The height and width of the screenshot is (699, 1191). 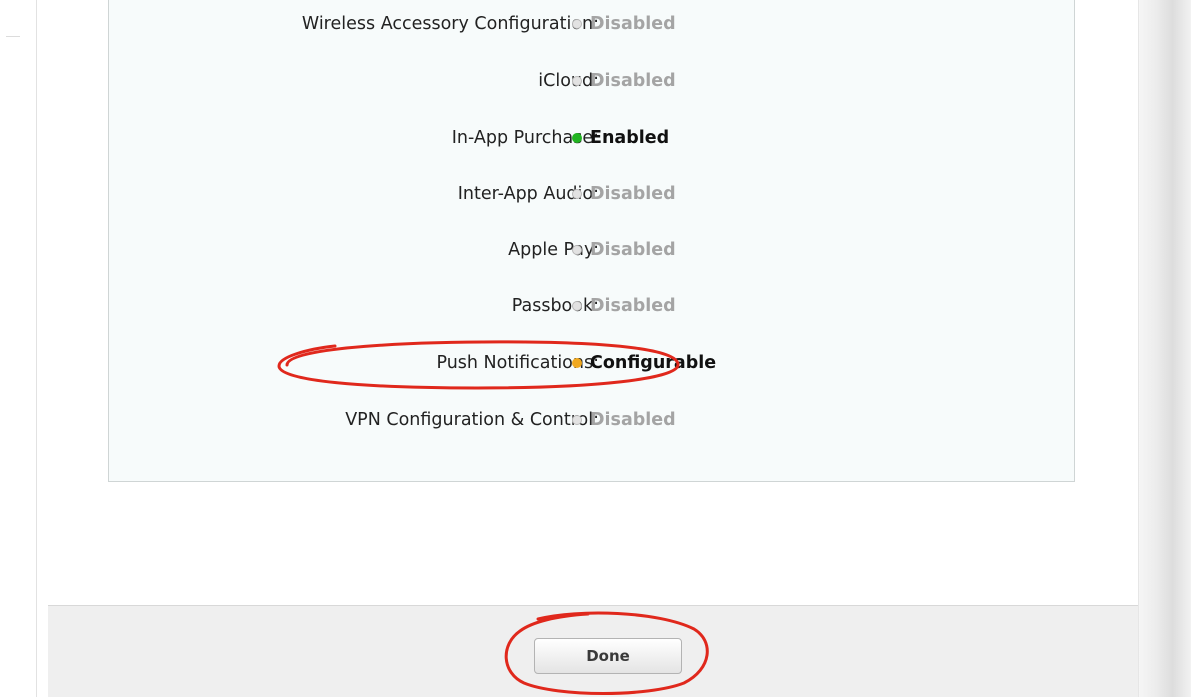 I want to click on capability-label: Wireless Accessory Configuration:, so click(x=450, y=24).